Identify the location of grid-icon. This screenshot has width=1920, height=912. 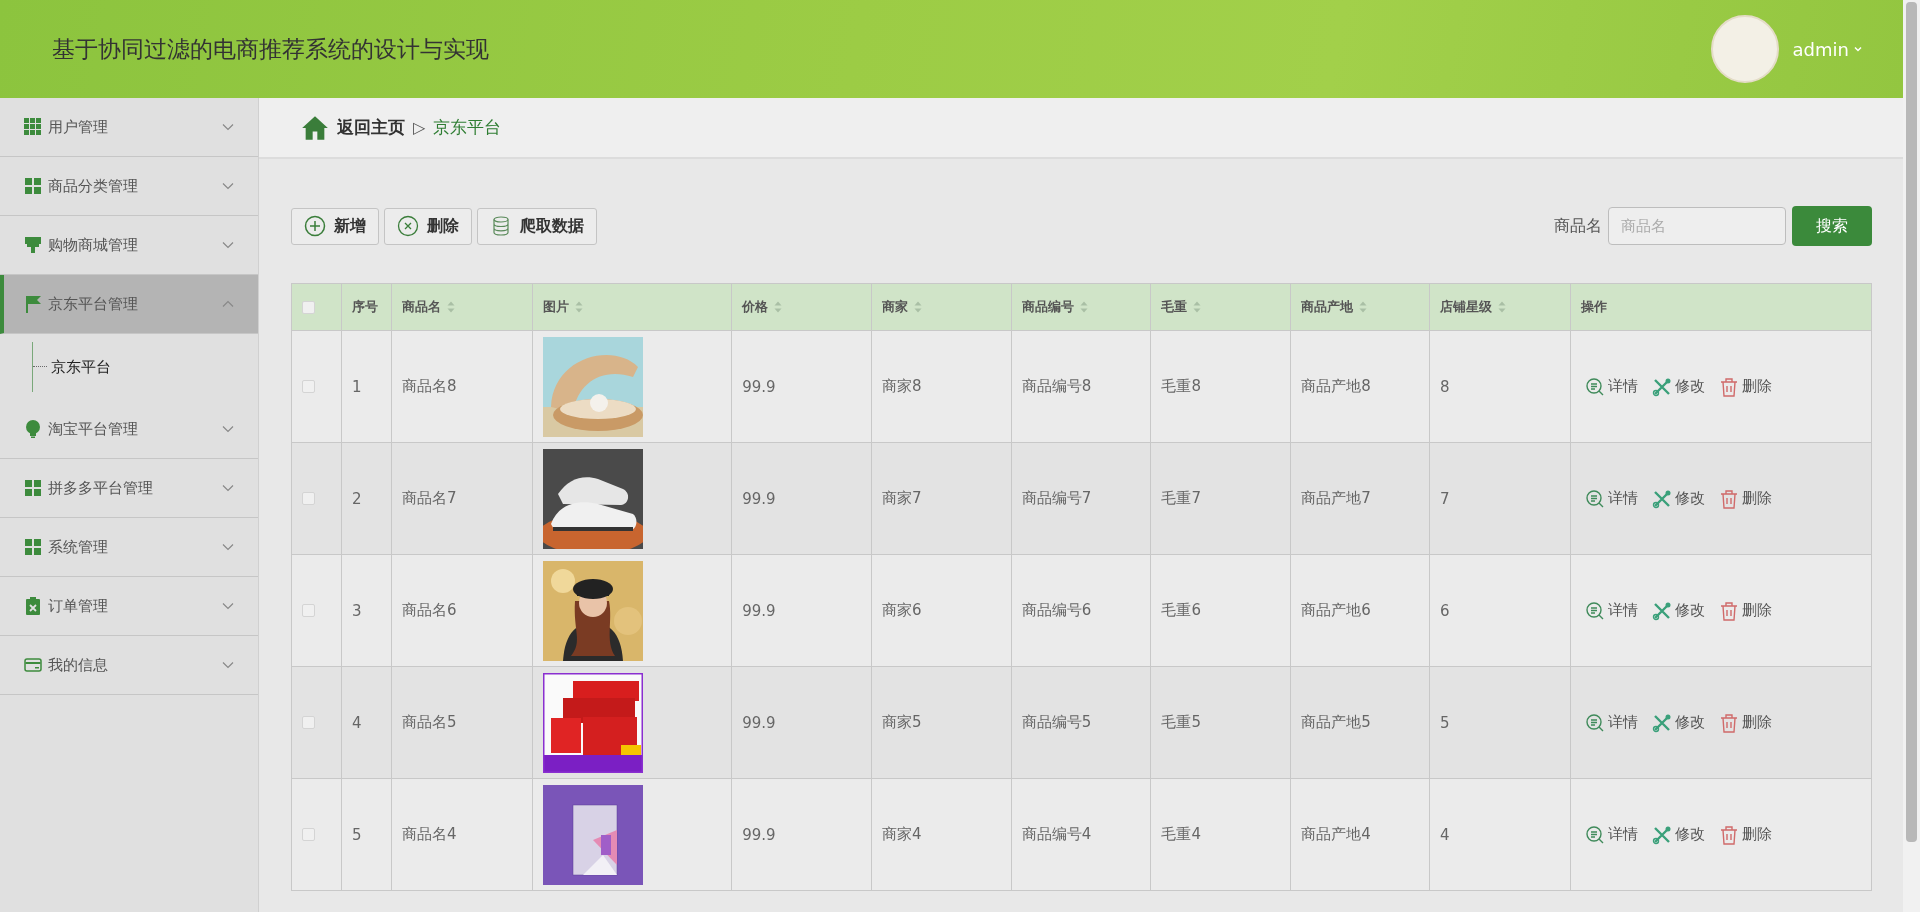
(33, 127).